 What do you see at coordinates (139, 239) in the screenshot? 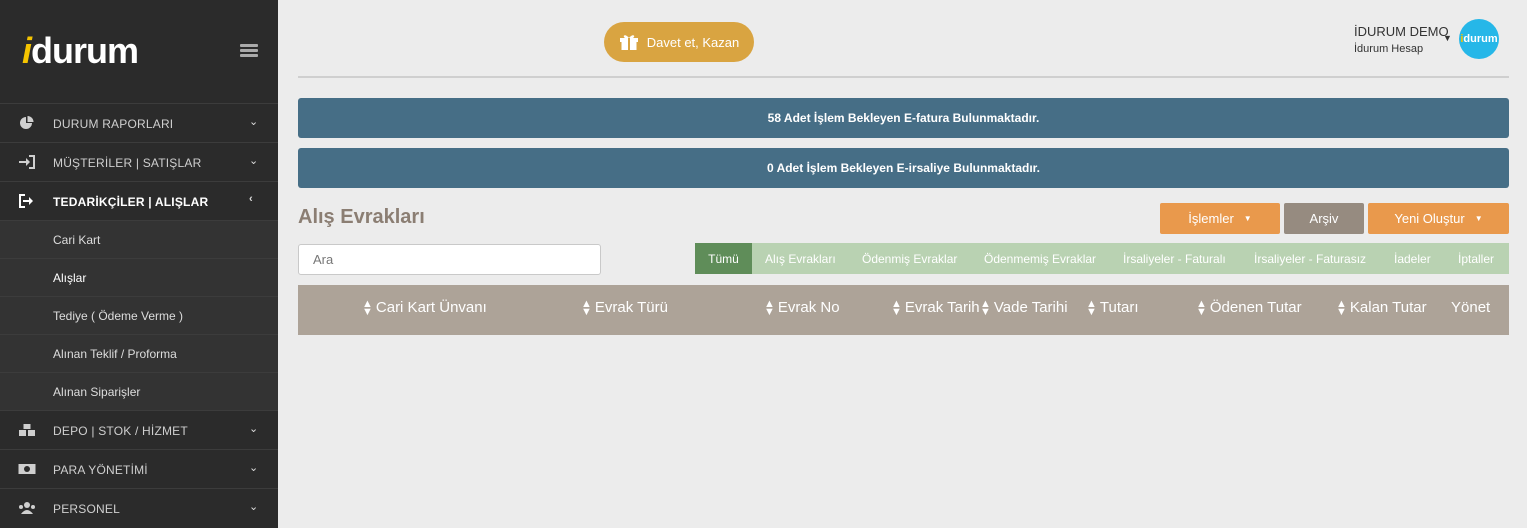
I see `sidebar-subitem-cari-kart: Cari Kart` at bounding box center [139, 239].